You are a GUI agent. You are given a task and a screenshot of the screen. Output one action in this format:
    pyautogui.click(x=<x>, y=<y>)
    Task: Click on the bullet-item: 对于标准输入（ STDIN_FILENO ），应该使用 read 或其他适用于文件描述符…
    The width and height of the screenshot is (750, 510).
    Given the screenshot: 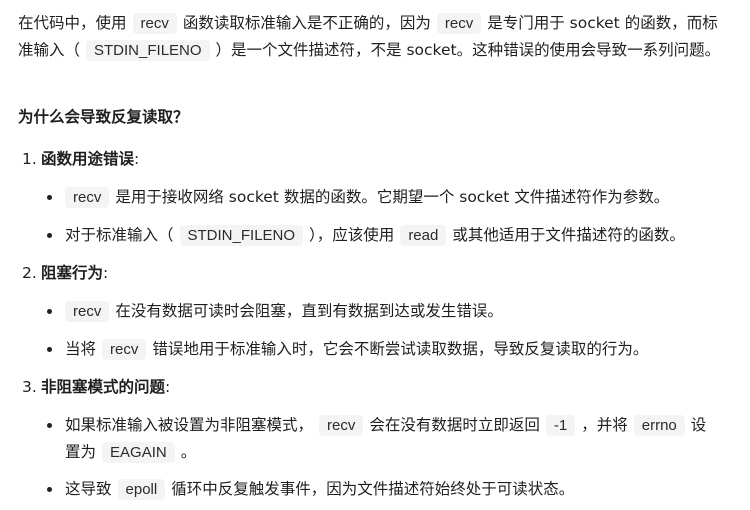 What is the action you would take?
    pyautogui.click(x=383, y=235)
    